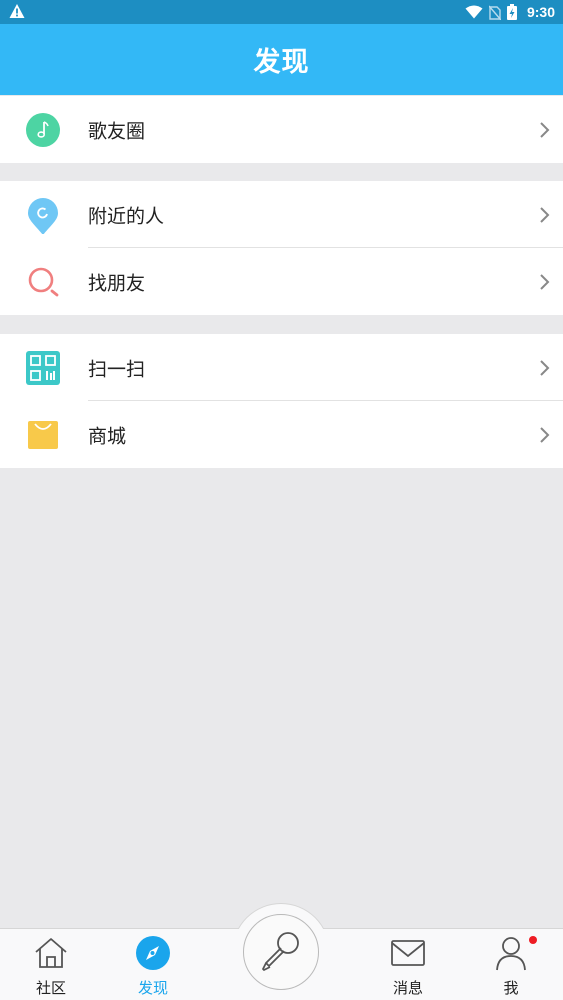 Image resolution: width=563 pixels, height=1000 pixels. What do you see at coordinates (117, 369) in the screenshot?
I see `menu-item-label: 扫一扫` at bounding box center [117, 369].